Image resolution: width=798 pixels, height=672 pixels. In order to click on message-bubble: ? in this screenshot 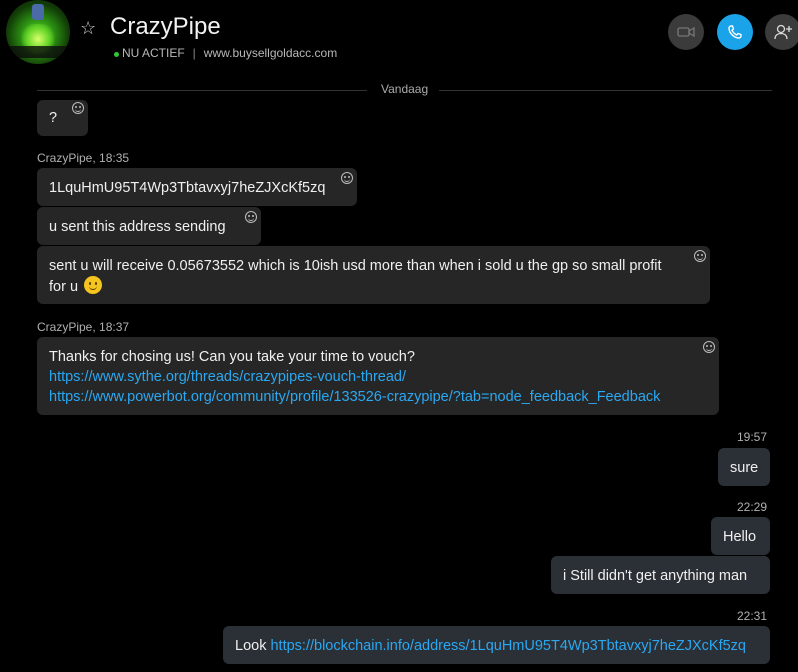, I will do `click(62, 118)`.